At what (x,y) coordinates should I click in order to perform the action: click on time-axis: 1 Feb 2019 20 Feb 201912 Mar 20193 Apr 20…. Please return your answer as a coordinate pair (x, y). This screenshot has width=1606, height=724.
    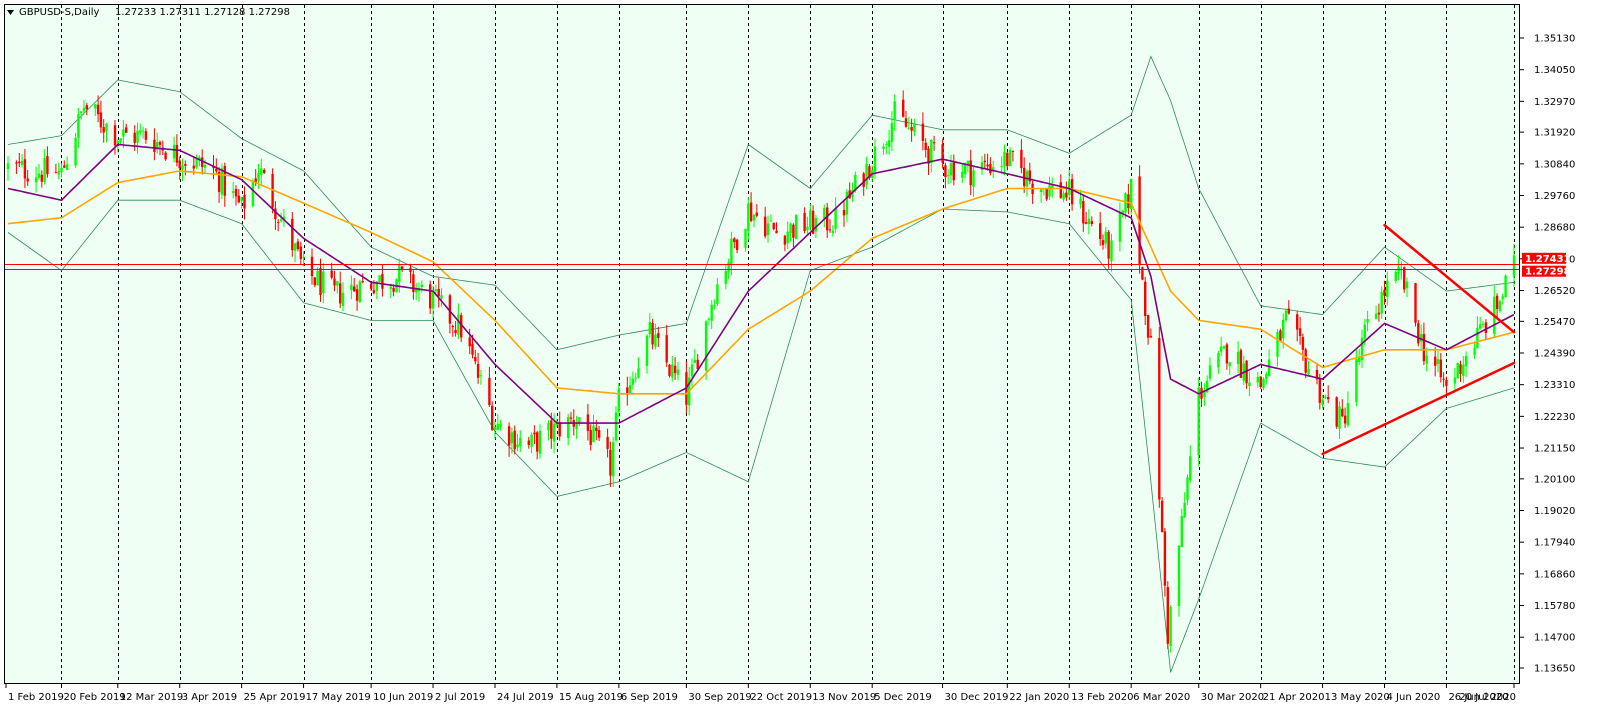
    Looking at the image, I should click on (760, 693).